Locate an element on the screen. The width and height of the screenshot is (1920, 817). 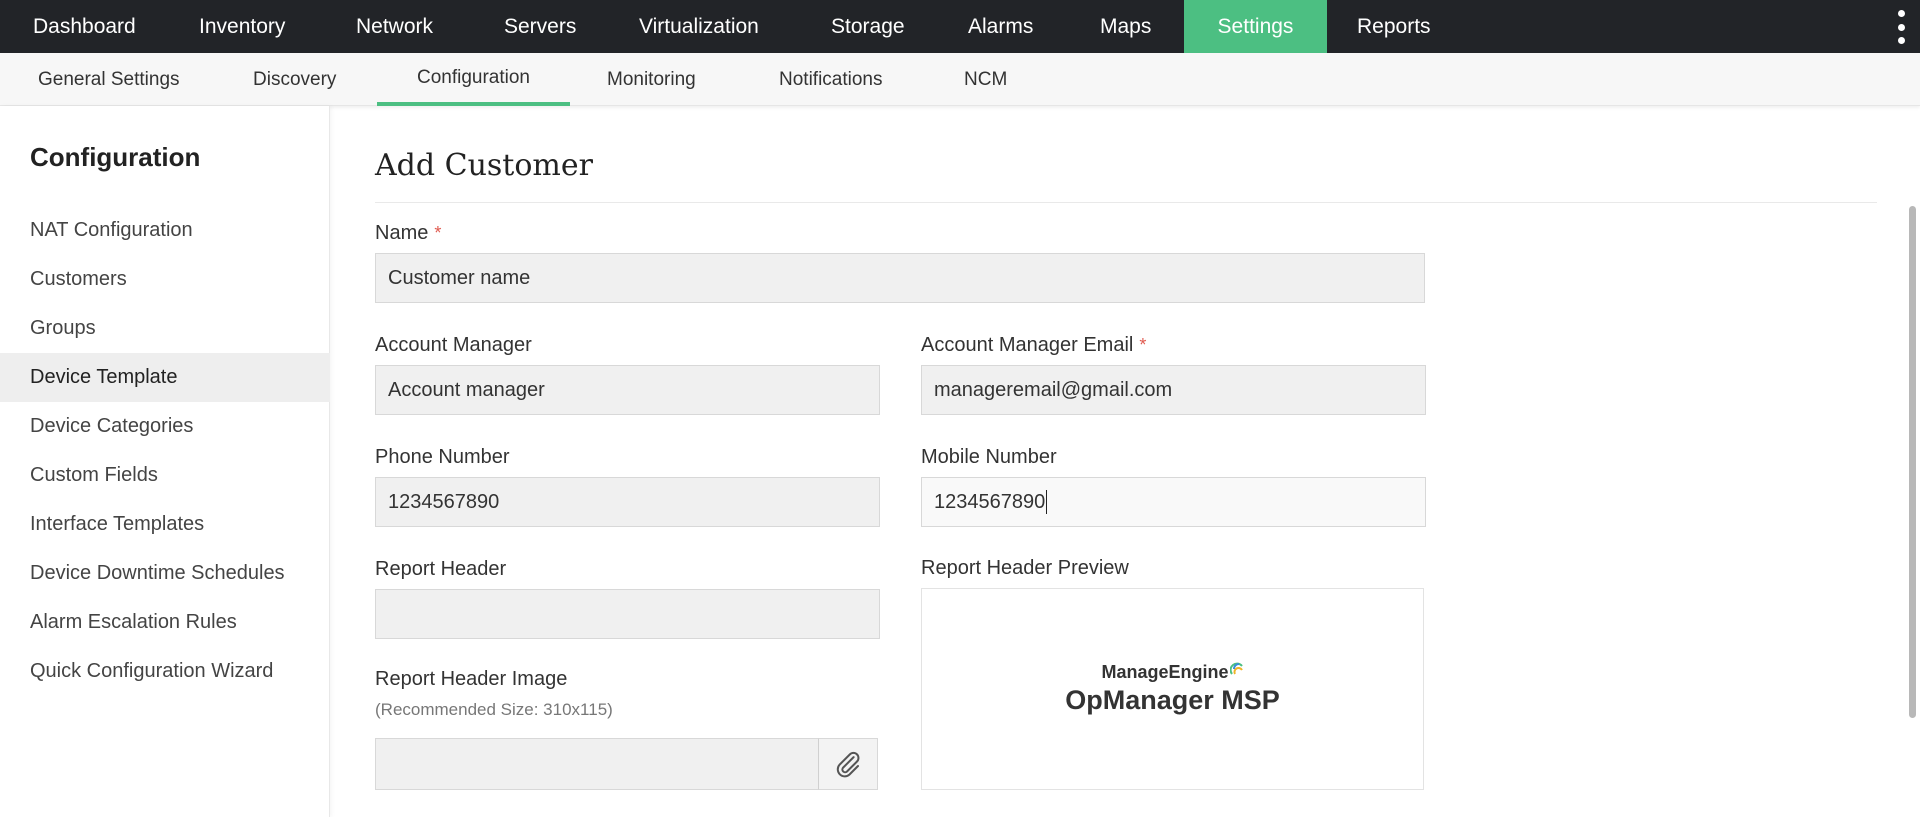
attach-file-button is located at coordinates (848, 764).